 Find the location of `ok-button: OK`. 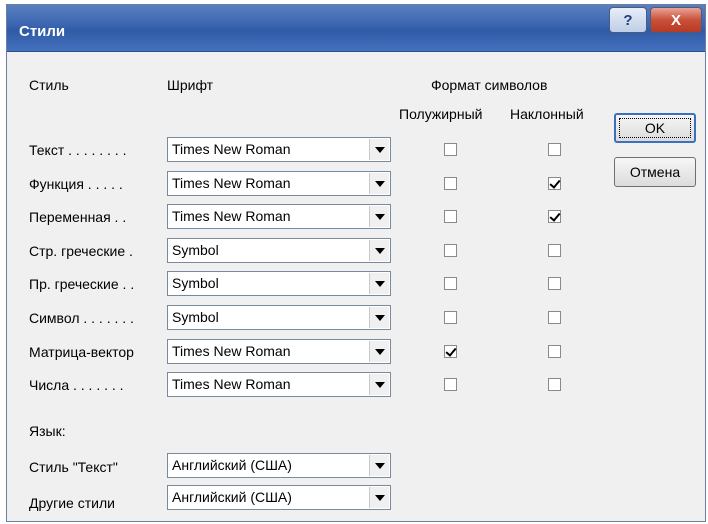

ok-button: OK is located at coordinates (655, 128).